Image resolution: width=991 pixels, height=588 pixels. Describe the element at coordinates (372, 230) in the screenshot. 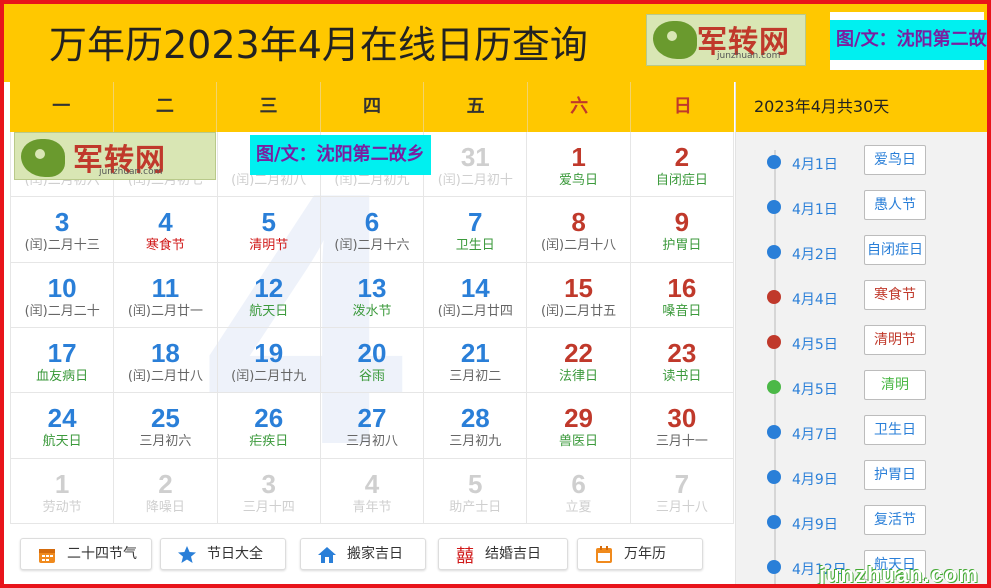

I see `day-cell: 6 (闰)二月十六` at that location.